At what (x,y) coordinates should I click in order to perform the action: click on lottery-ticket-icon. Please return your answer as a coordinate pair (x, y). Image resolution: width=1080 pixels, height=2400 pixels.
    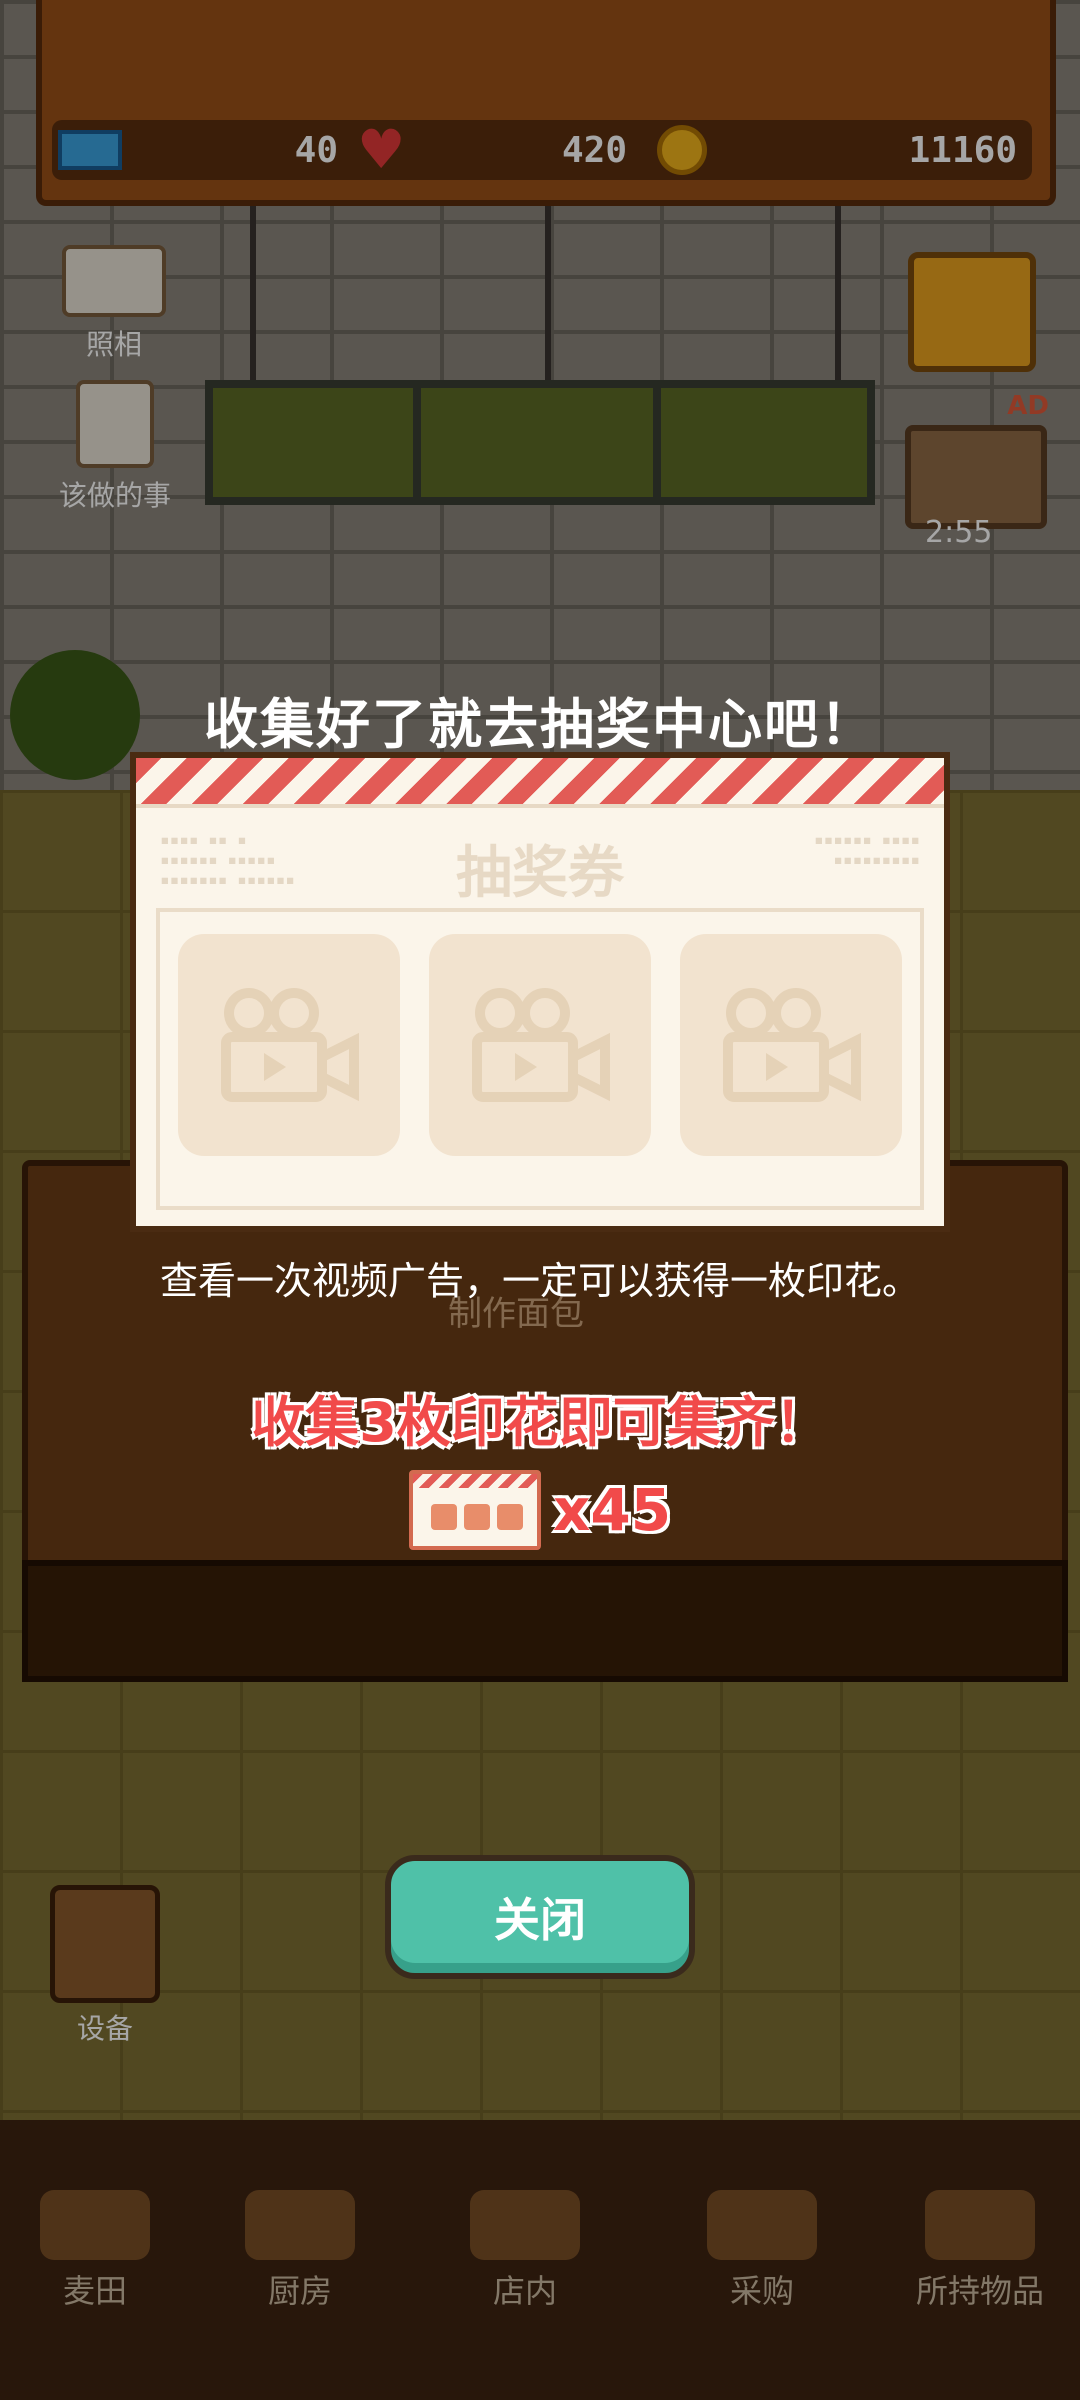
    Looking at the image, I should click on (474, 1510).